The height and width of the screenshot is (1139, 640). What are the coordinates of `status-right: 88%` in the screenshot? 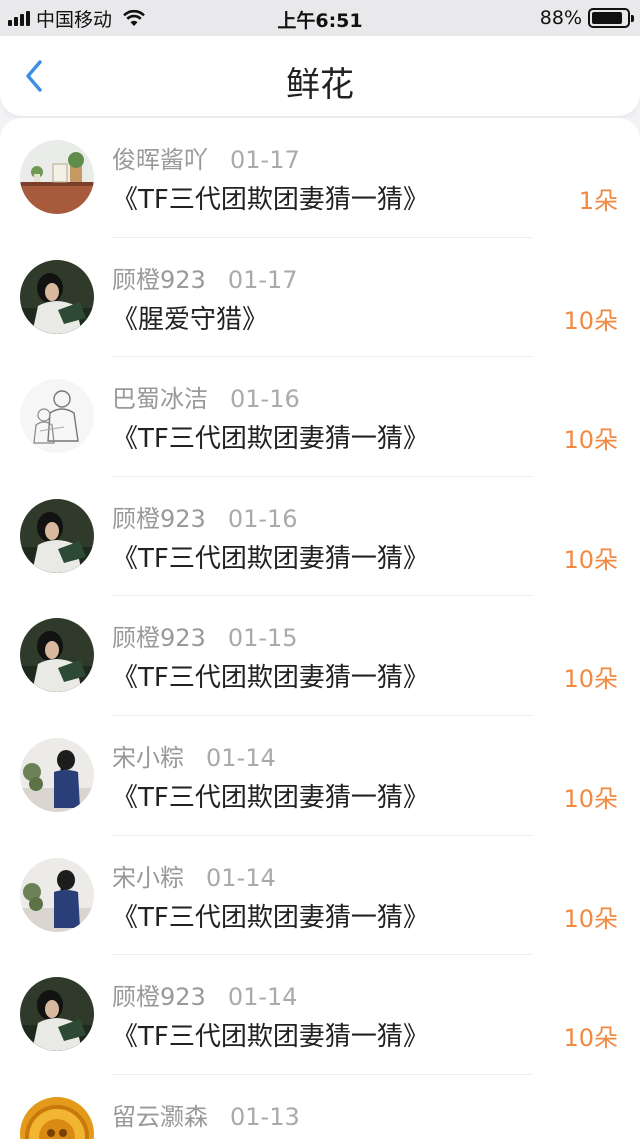 It's located at (586, 18).